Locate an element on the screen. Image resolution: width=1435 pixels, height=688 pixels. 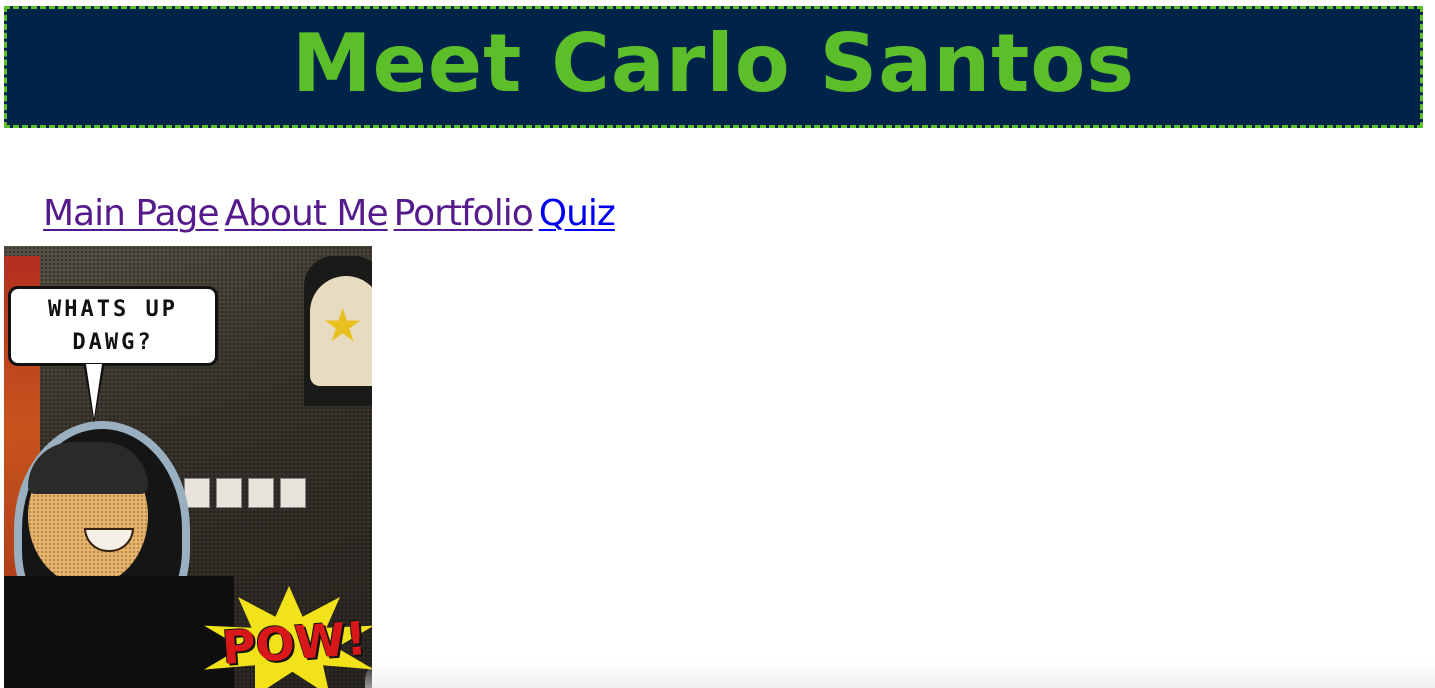
pow-burst-text: POW! is located at coordinates (294, 643).